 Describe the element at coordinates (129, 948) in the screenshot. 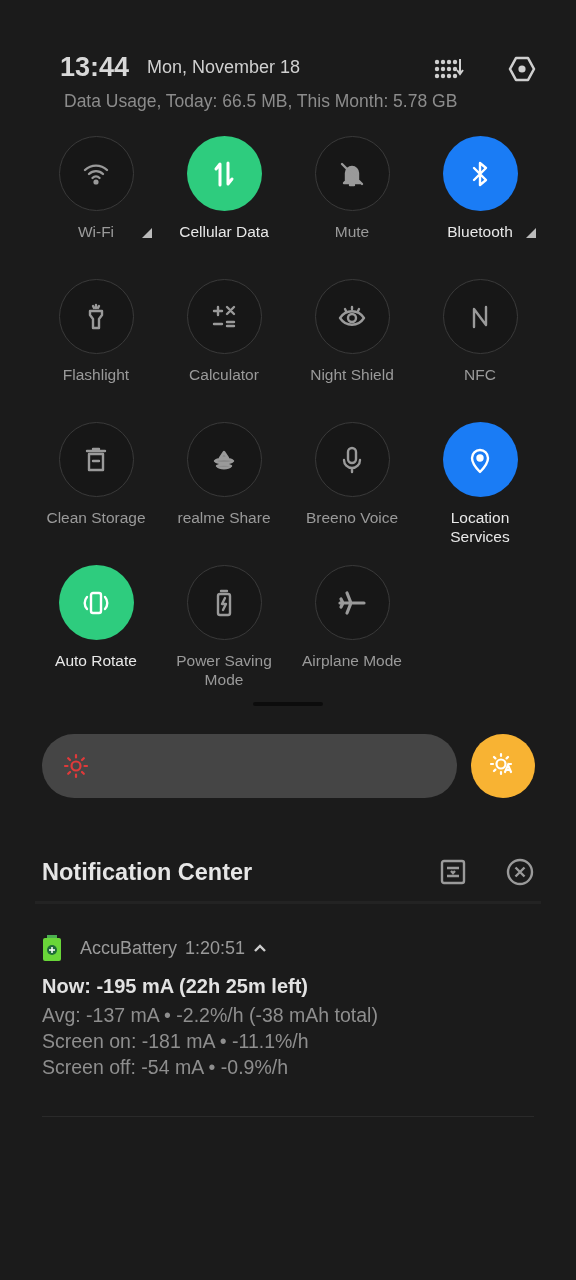

I see `app-name: AccuBattery` at that location.